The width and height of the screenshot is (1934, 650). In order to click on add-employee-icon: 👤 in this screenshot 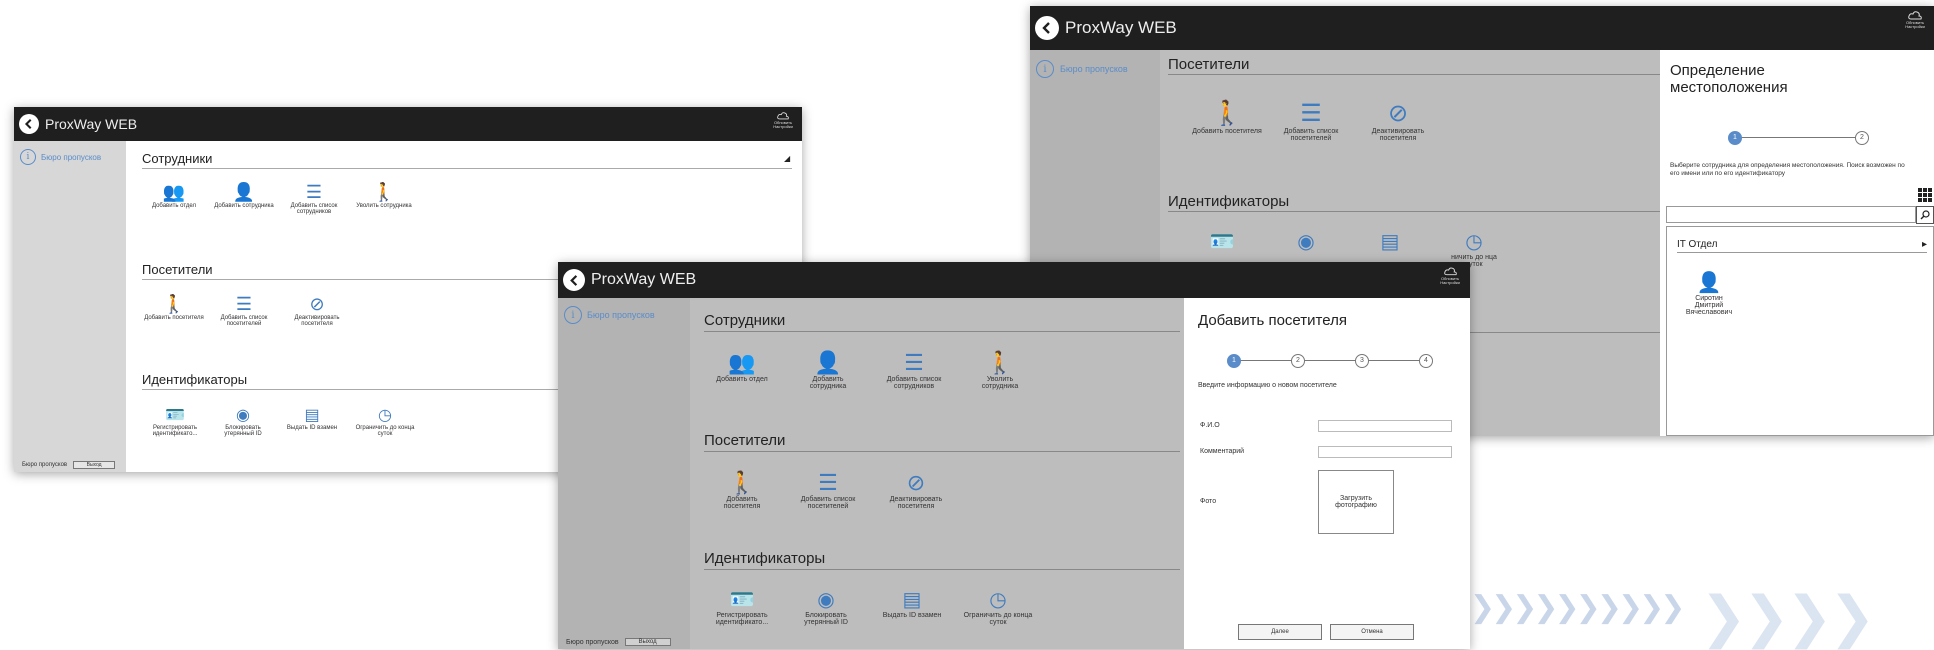, I will do `click(244, 192)`.